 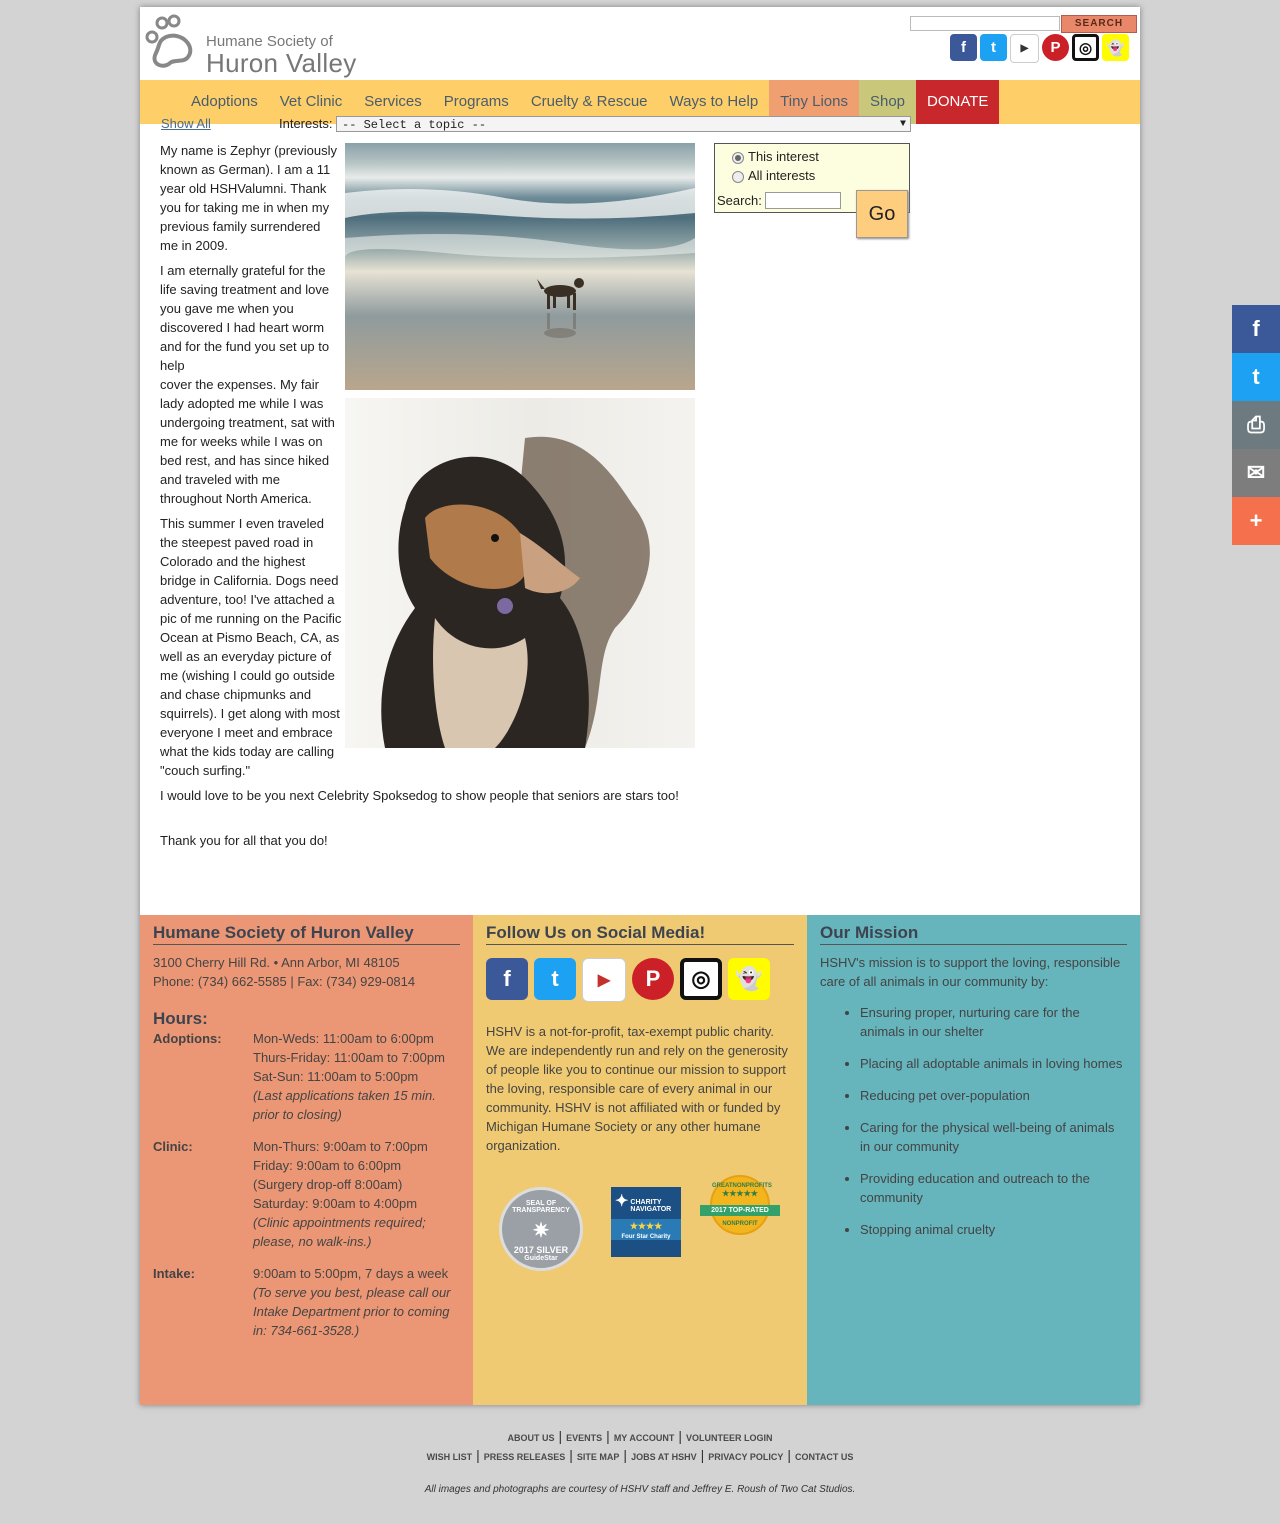 What do you see at coordinates (187, 1038) in the screenshot?
I see `hours-label: Adoptions:` at bounding box center [187, 1038].